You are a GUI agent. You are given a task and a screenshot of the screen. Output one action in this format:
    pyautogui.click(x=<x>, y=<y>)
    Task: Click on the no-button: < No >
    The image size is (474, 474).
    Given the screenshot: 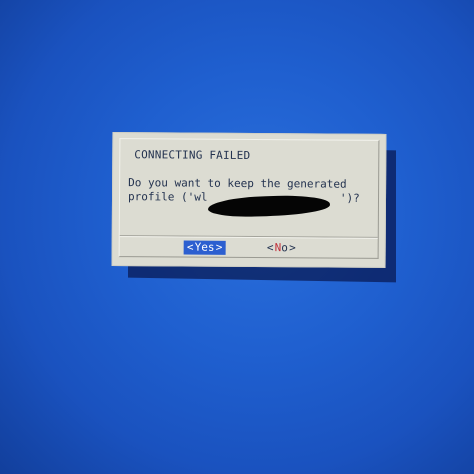 What is the action you would take?
    pyautogui.click(x=281, y=248)
    